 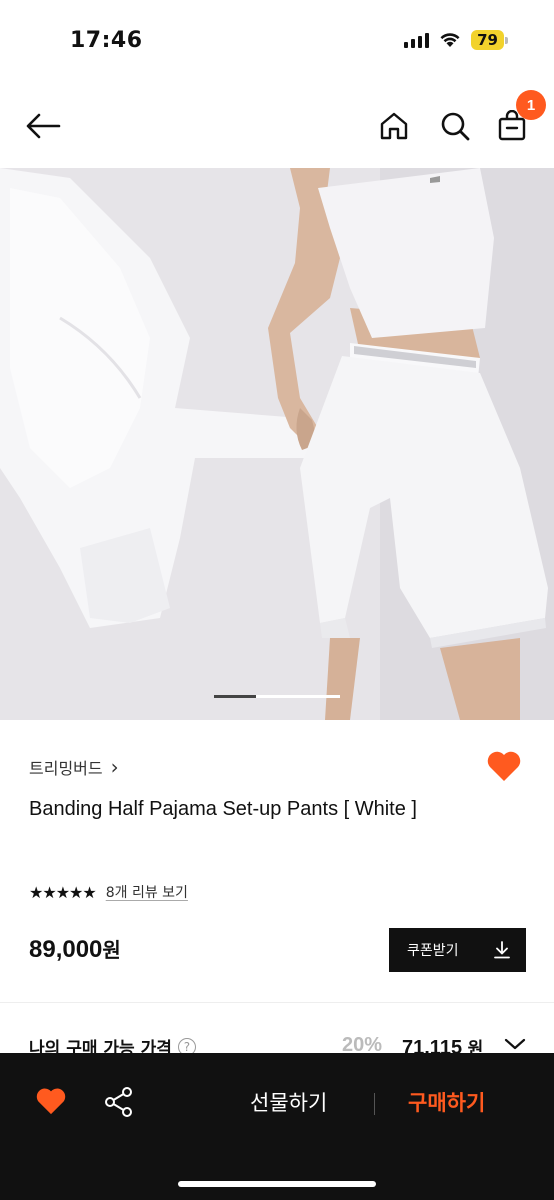 I want to click on section-divider, so click(x=277, y=1002).